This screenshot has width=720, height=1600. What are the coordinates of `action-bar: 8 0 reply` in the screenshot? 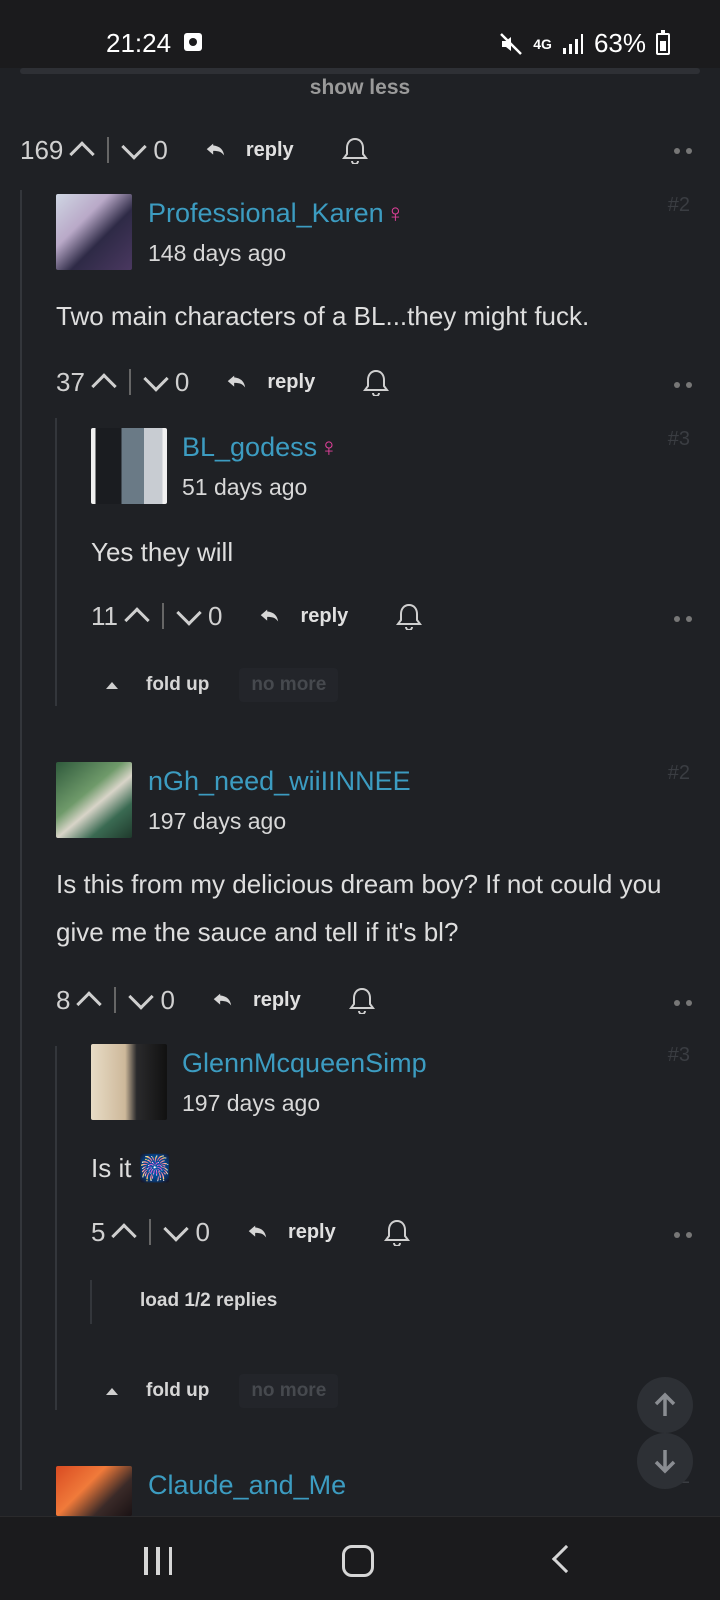 It's located at (215, 1000).